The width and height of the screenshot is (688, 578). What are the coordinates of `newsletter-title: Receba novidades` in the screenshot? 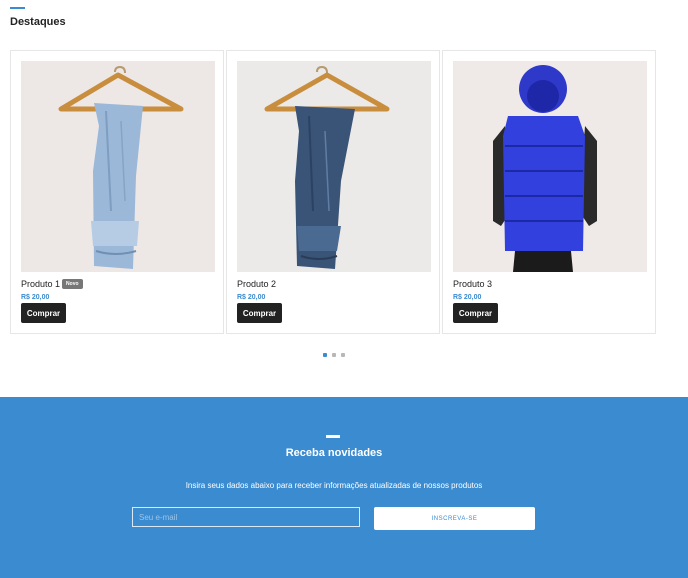 It's located at (334, 453).